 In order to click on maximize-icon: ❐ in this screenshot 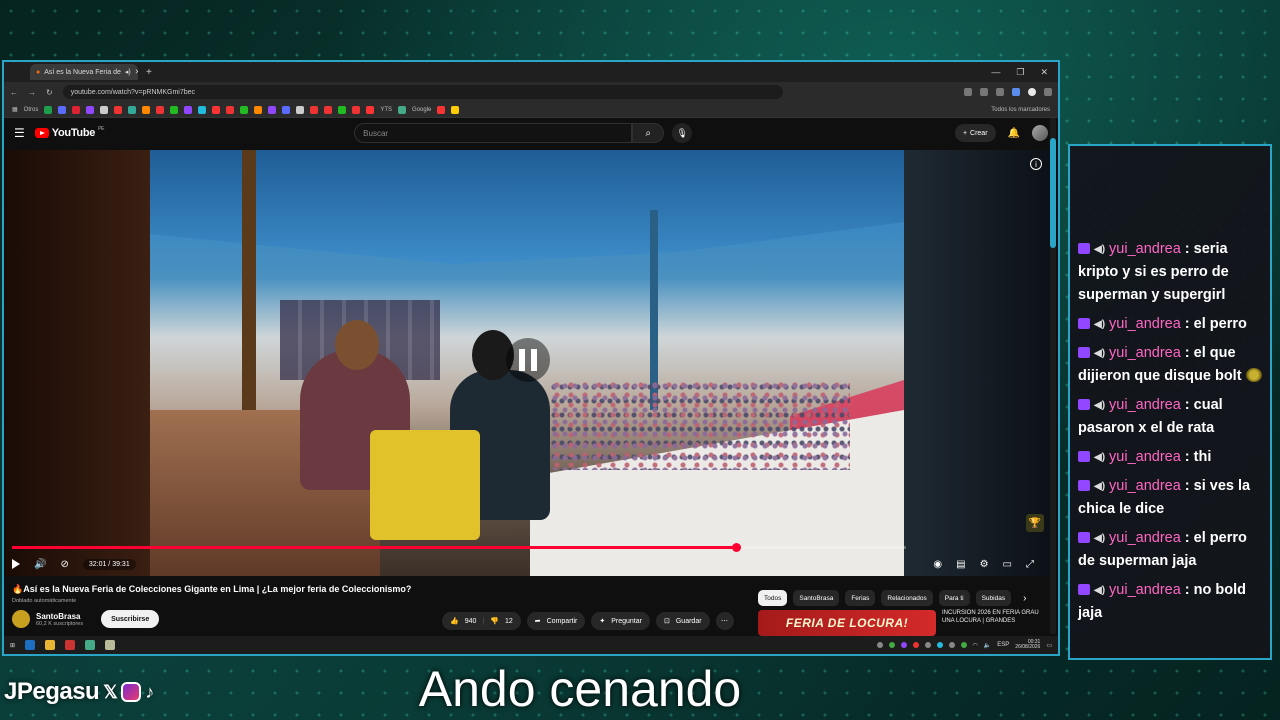, I will do `click(1020, 72)`.